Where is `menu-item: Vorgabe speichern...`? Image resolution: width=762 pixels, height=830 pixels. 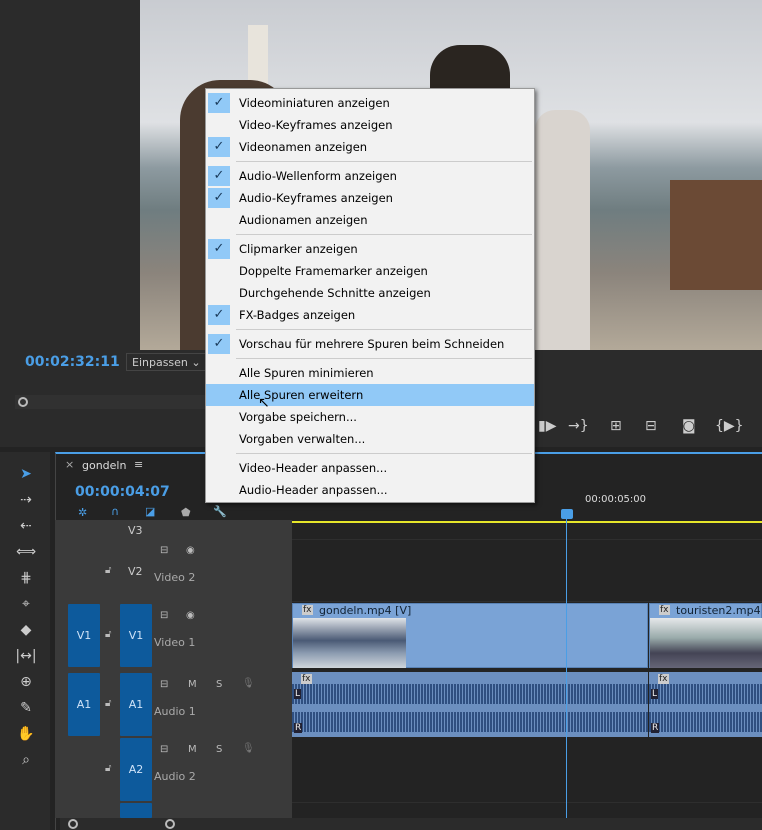 menu-item: Vorgabe speichern... is located at coordinates (370, 417).